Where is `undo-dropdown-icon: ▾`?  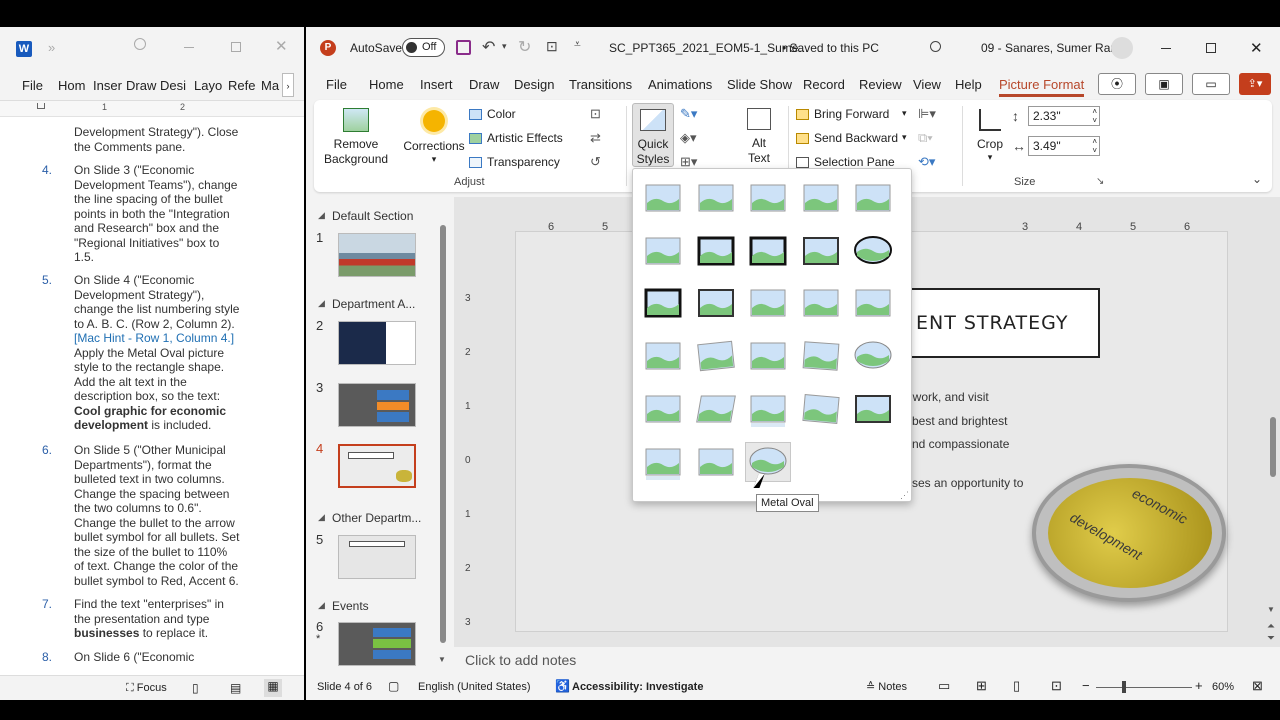
undo-dropdown-icon: ▾ is located at coordinates (504, 46).